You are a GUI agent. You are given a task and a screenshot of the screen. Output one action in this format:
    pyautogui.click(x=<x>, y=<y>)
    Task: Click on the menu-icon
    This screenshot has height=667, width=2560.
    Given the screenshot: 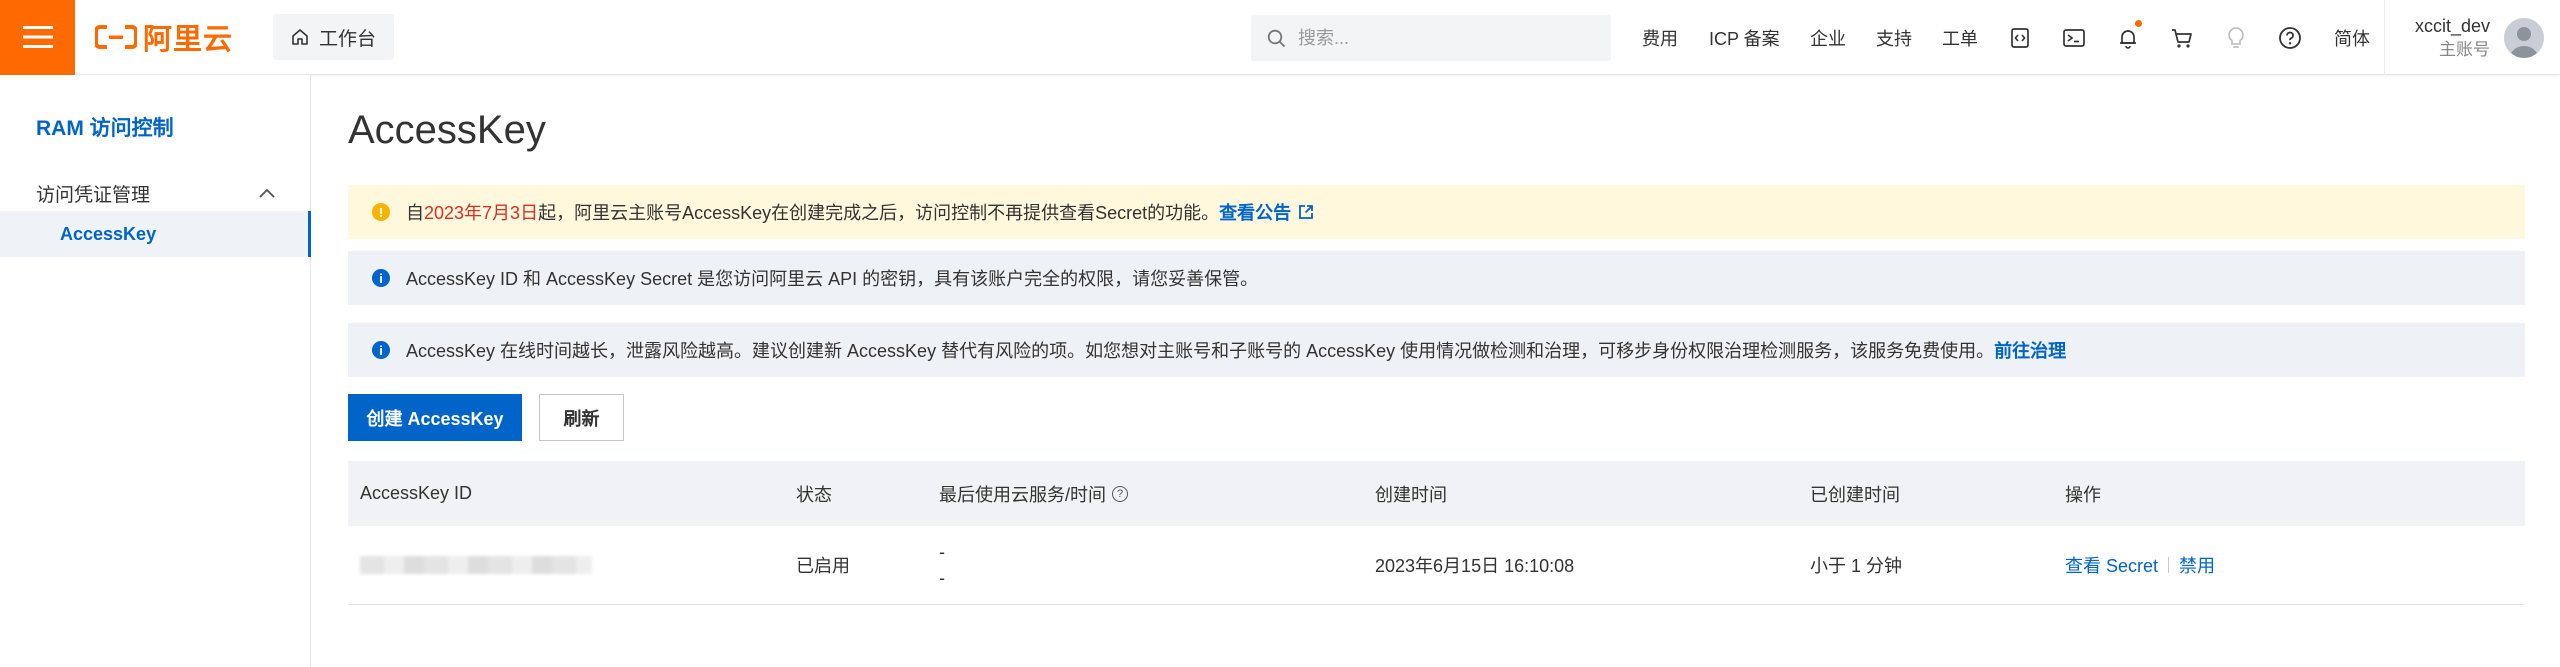 What is the action you would take?
    pyautogui.click(x=37, y=37)
    